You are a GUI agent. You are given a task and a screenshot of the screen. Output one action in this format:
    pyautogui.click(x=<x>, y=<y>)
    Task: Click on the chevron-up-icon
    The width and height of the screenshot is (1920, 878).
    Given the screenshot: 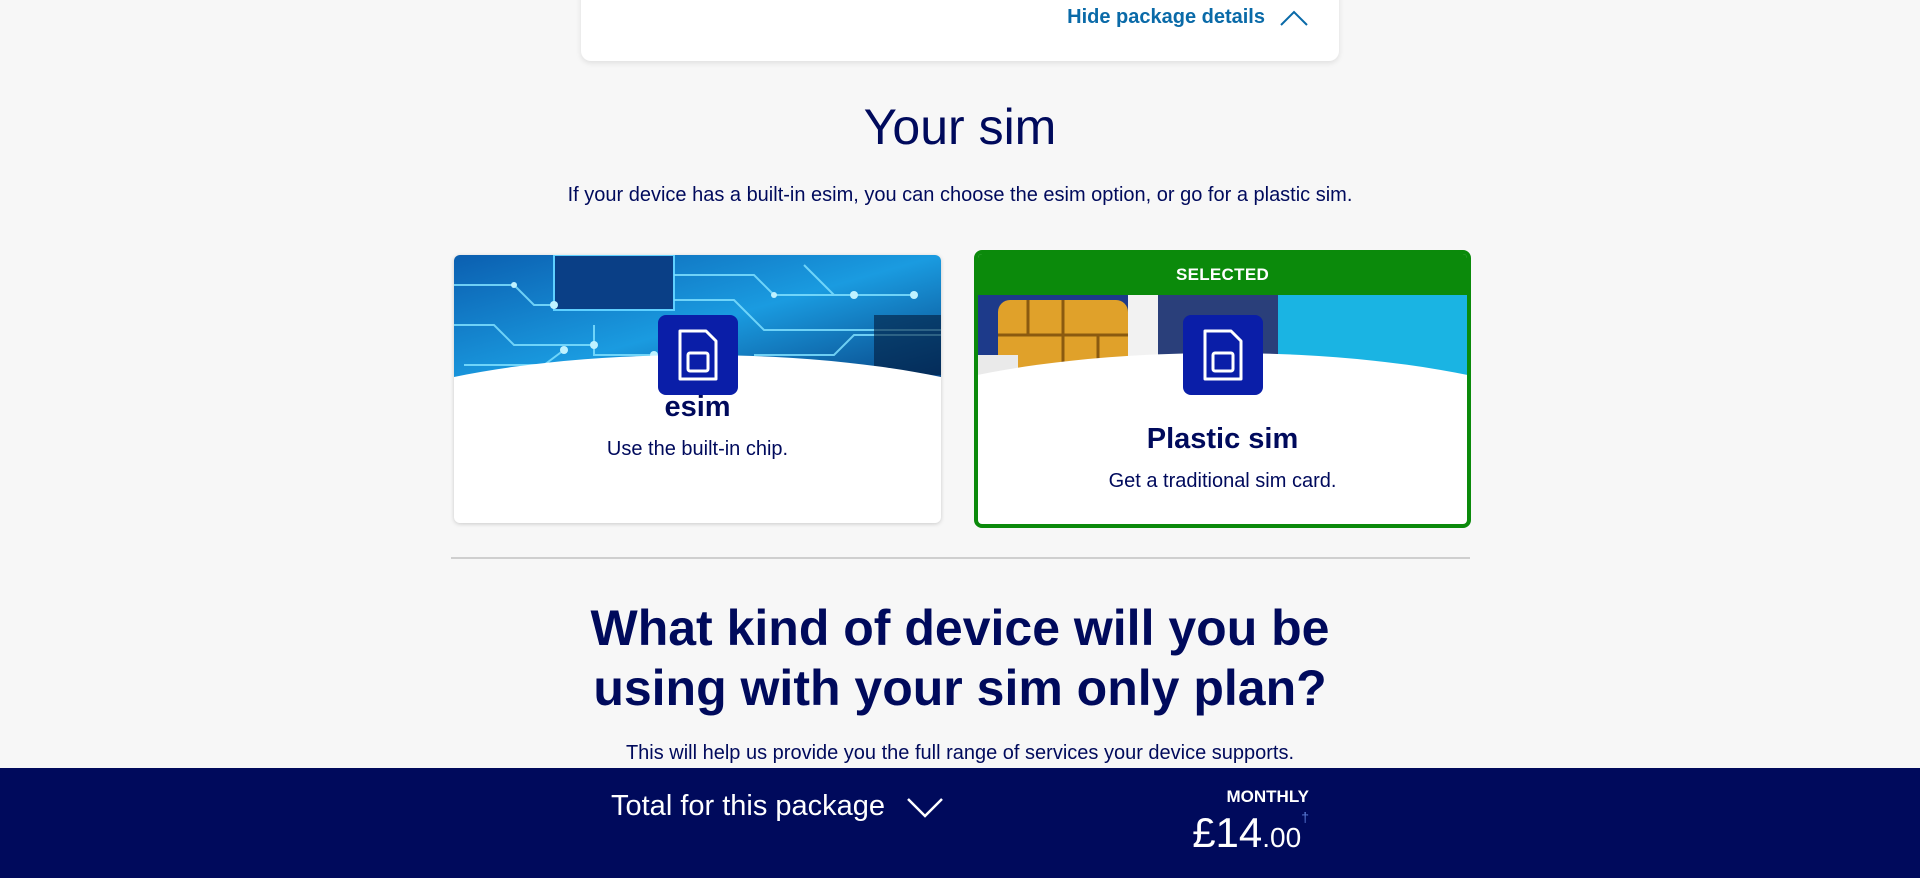 What is the action you would take?
    pyautogui.click(x=1294, y=18)
    